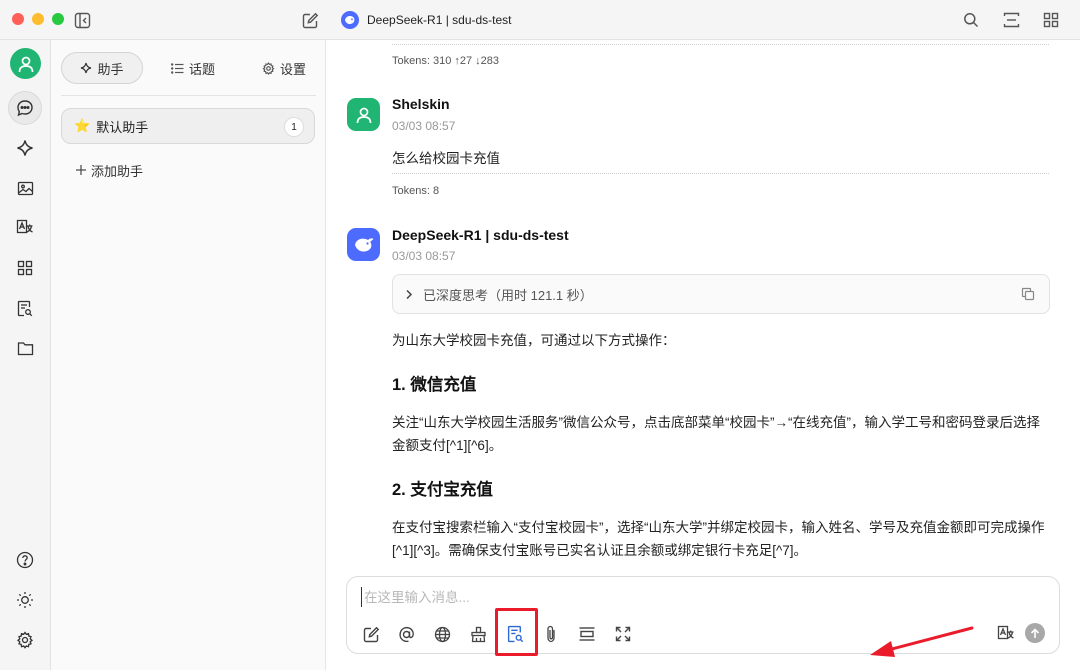 The height and width of the screenshot is (670, 1080). I want to click on answer-heading-1: 1. 微信充值, so click(434, 385).